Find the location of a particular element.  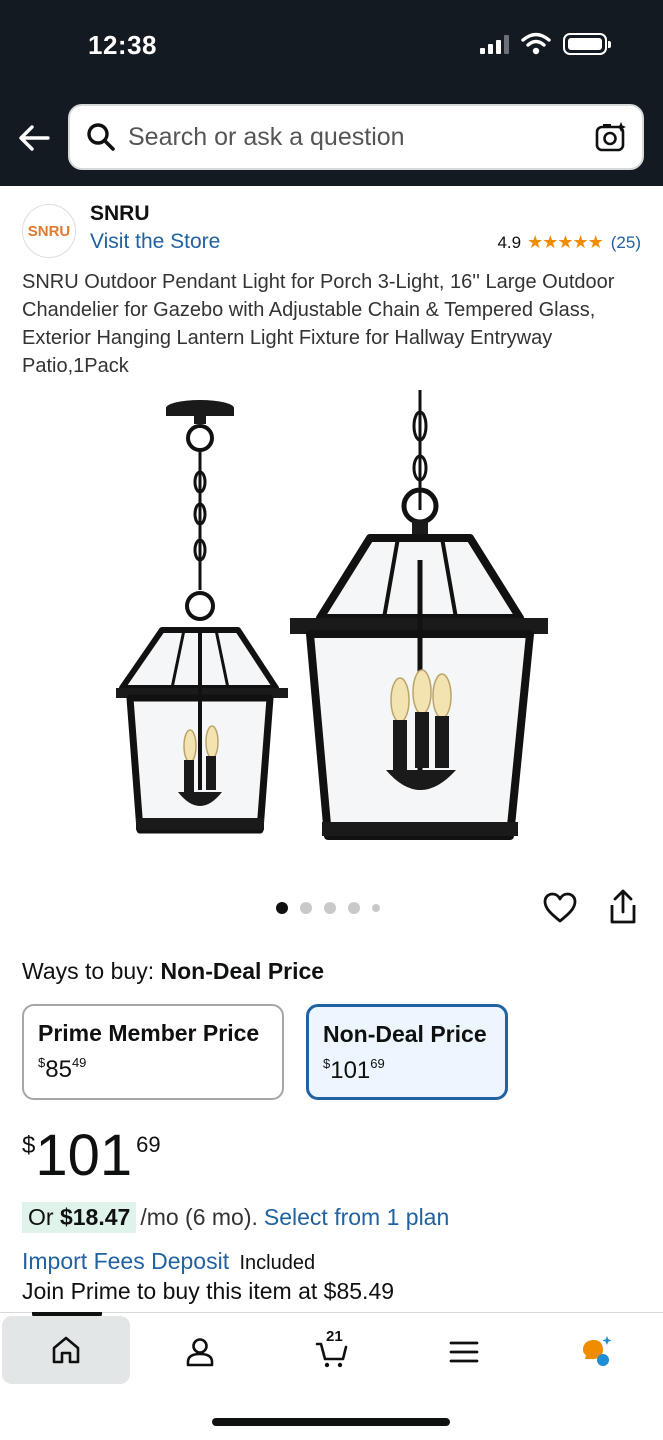

account-icon is located at coordinates (200, 1352).